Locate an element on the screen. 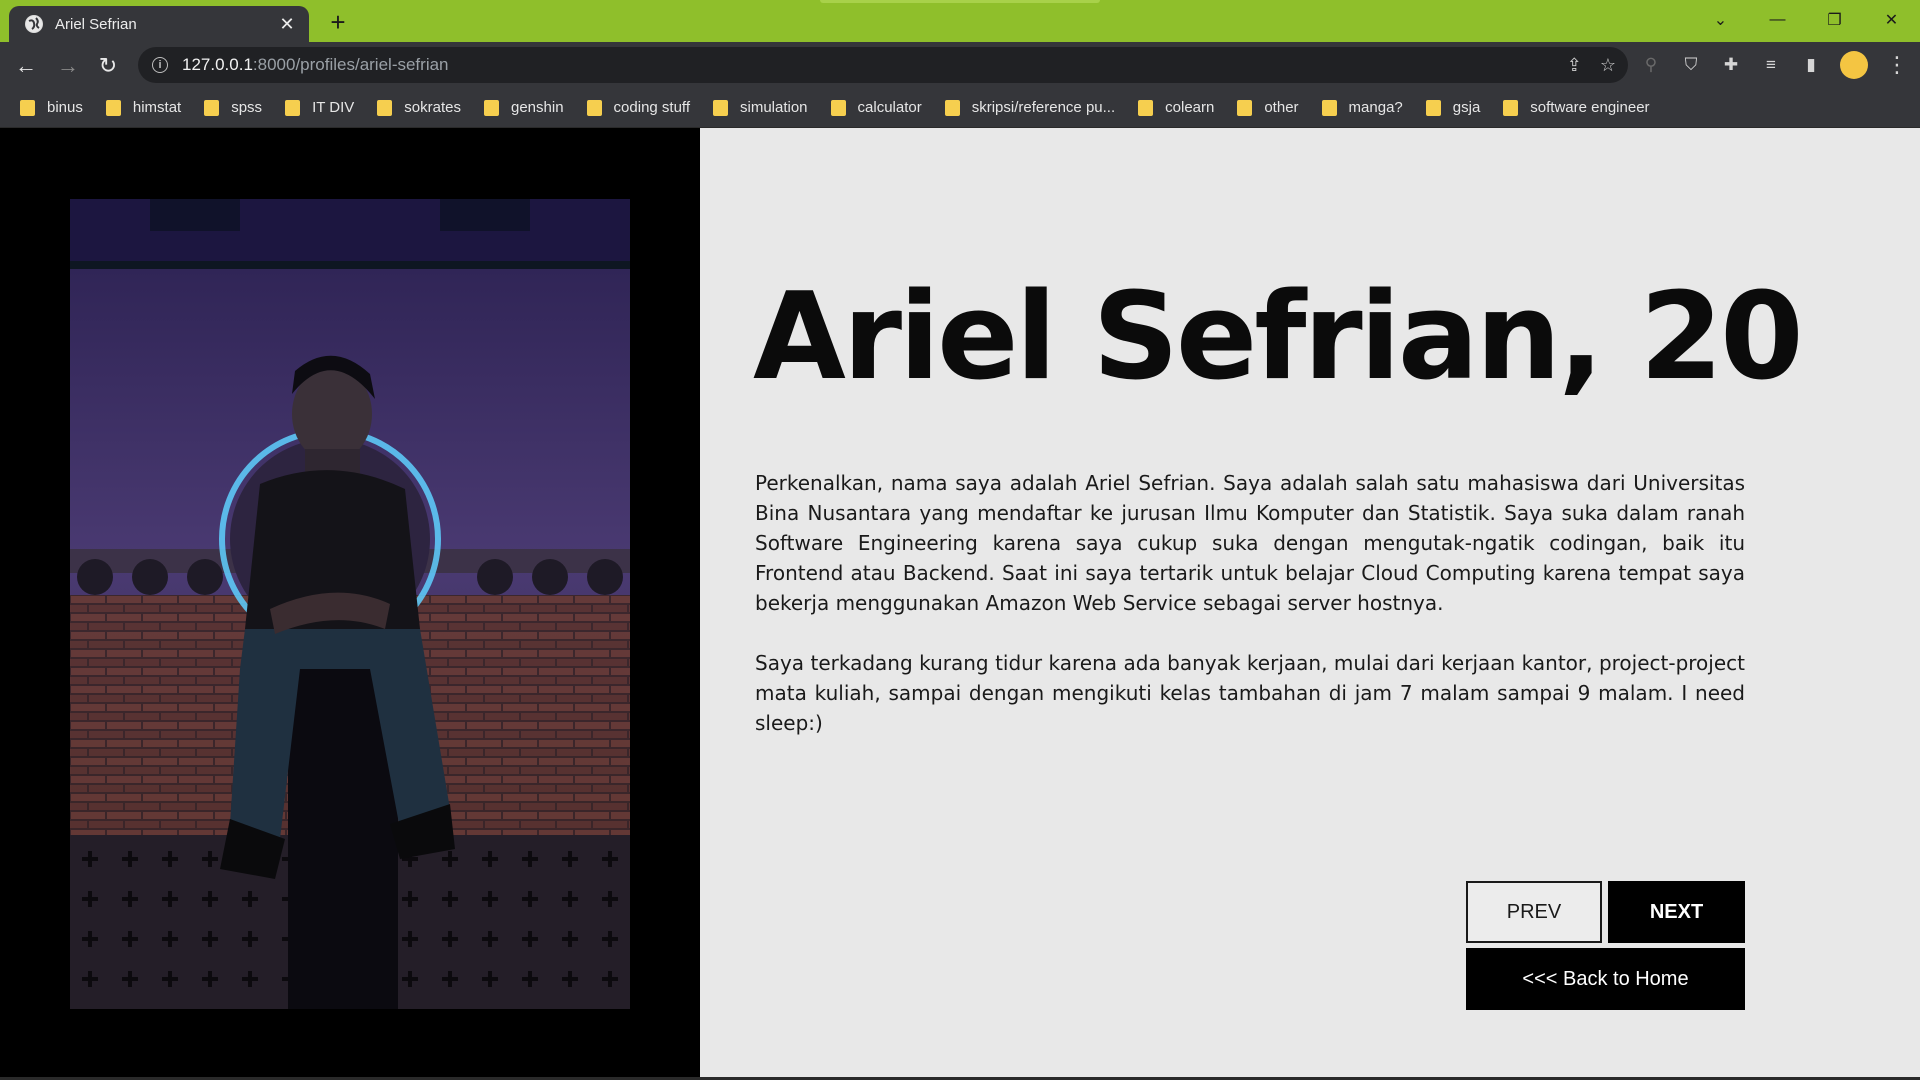  tab-search-icon: ⌄ is located at coordinates (1720, 20).